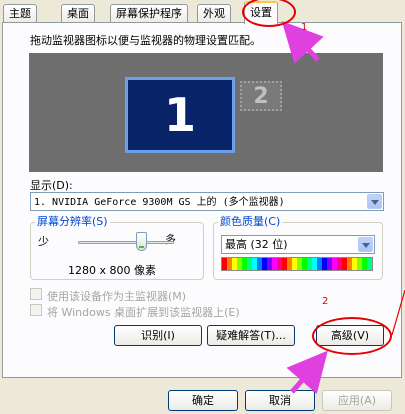 The image size is (405, 414). What do you see at coordinates (112, 270) in the screenshot?
I see `resolution-value: 1280 x 800 像素` at bounding box center [112, 270].